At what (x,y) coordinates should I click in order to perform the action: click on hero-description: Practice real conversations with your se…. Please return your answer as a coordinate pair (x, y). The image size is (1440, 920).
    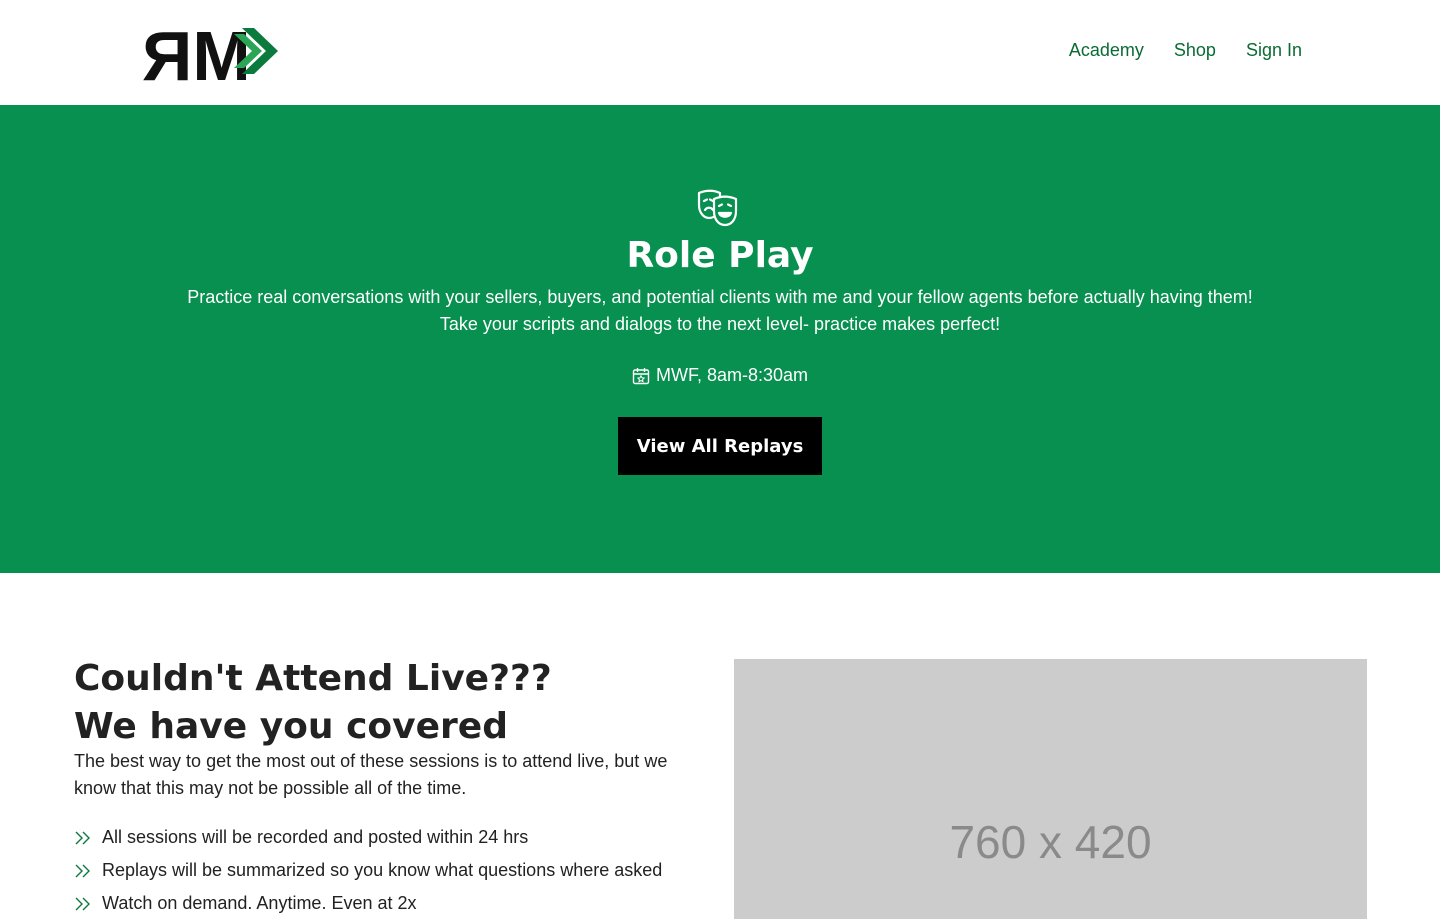
    Looking at the image, I should click on (720, 311).